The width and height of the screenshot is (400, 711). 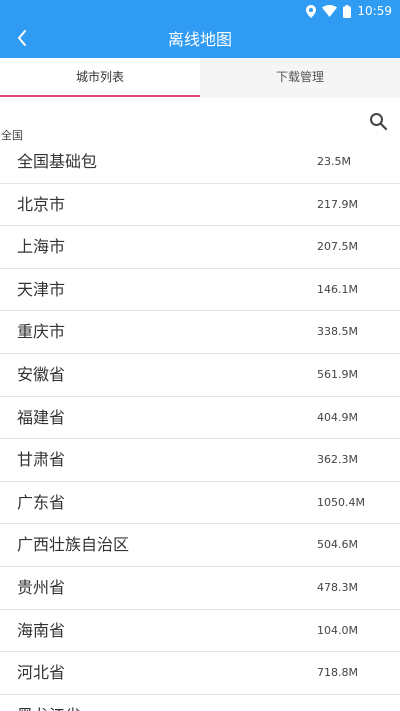 What do you see at coordinates (200, 375) in the screenshot?
I see `list-item: 安徽省 561.9M` at bounding box center [200, 375].